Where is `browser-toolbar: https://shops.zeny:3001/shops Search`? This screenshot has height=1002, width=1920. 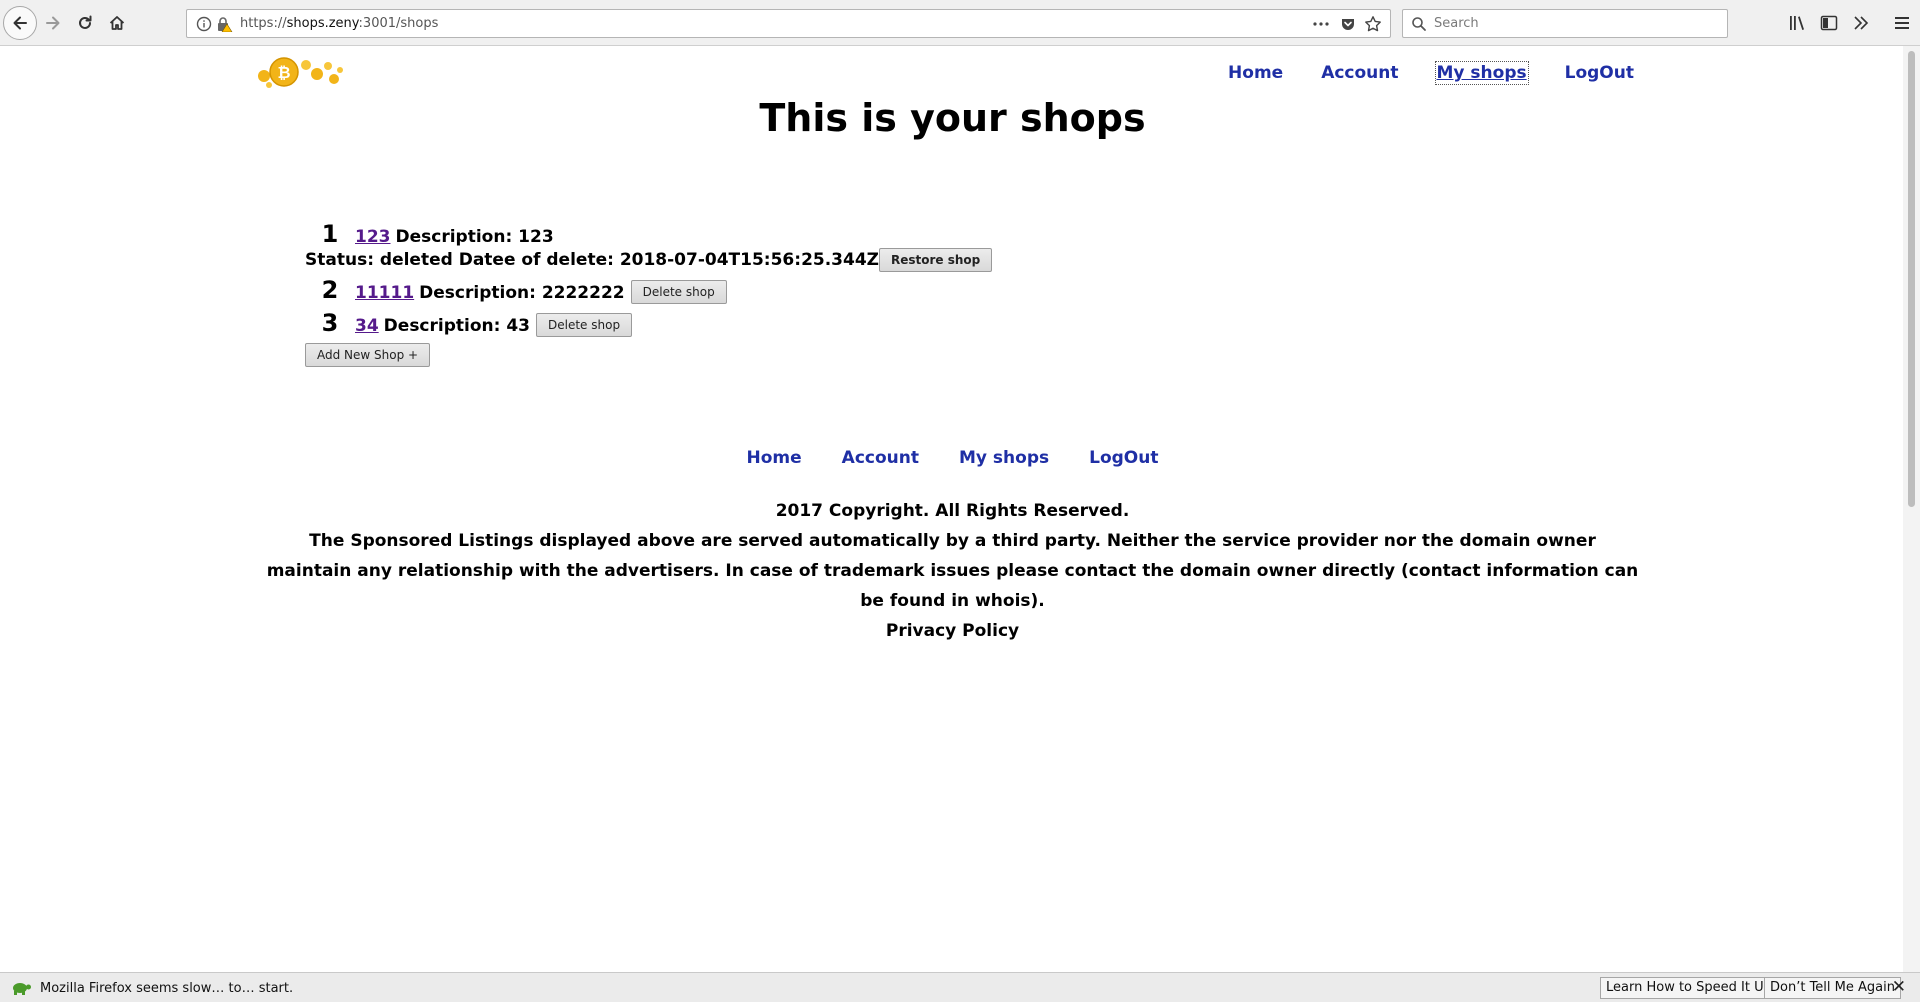 browser-toolbar: https://shops.zeny:3001/shops Search is located at coordinates (960, 23).